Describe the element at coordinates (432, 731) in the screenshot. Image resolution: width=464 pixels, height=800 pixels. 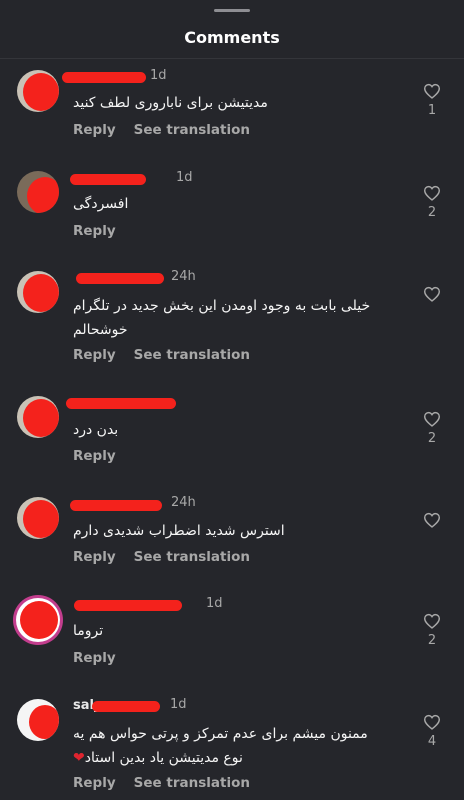
I see `like-control: 4` at that location.